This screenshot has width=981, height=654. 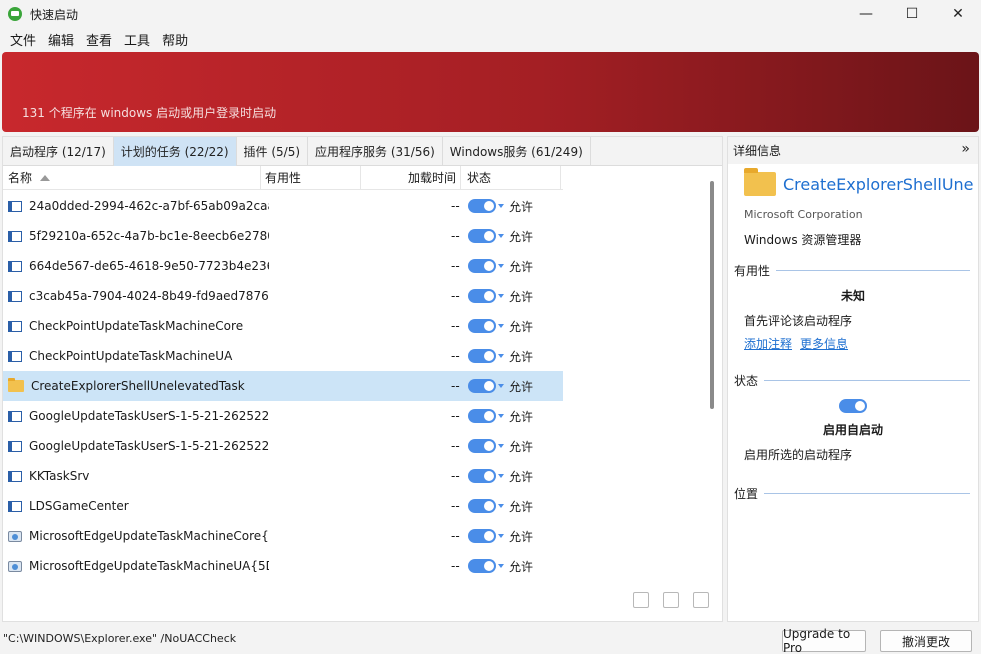 What do you see at coordinates (853, 343) in the screenshot?
I see `details-links: 添加注释 更多信息` at bounding box center [853, 343].